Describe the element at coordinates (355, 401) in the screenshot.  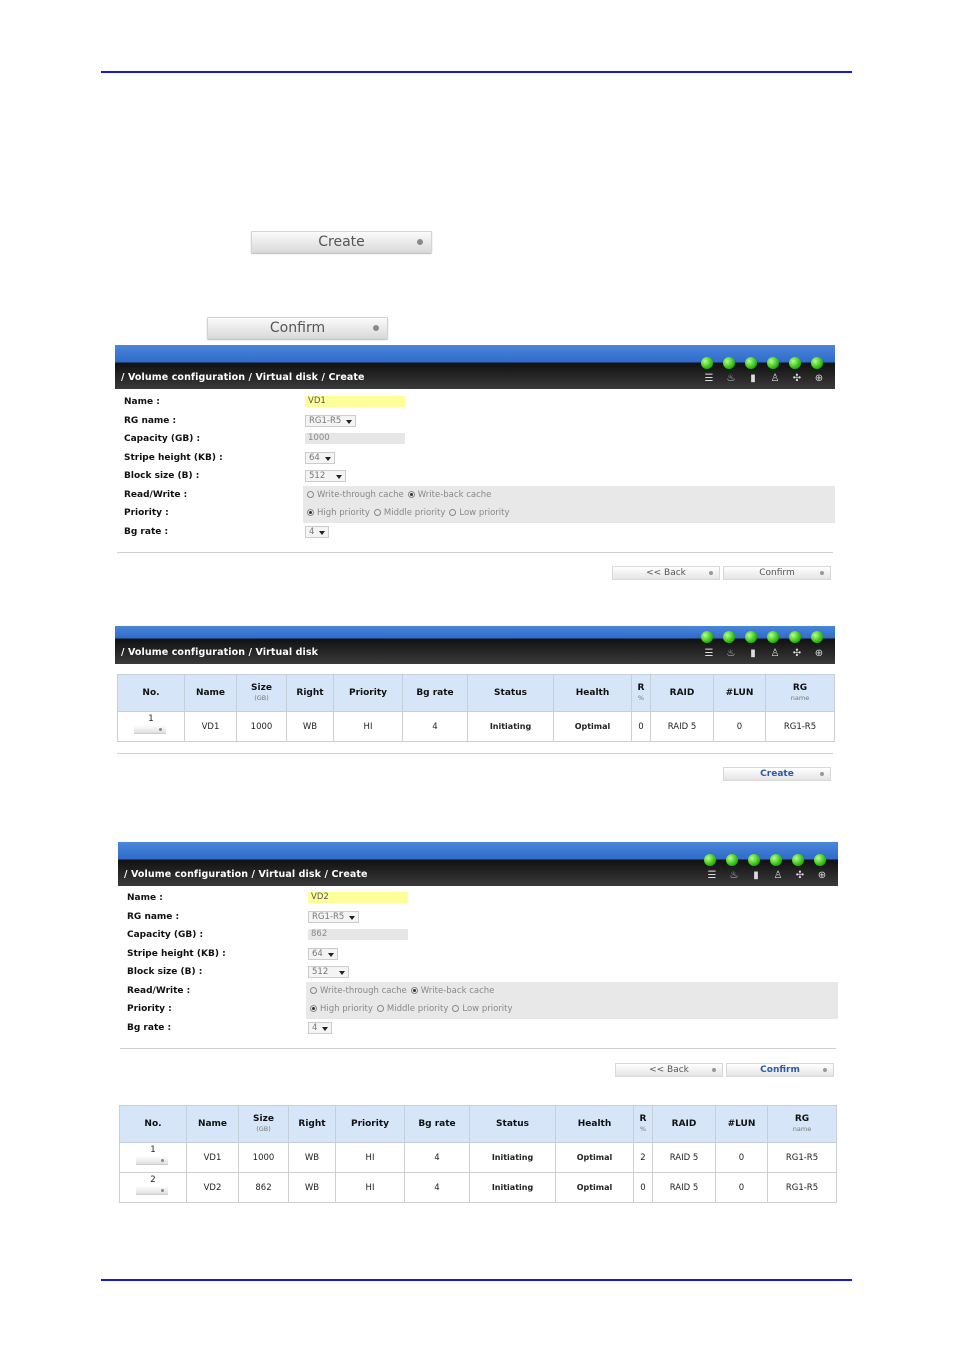
I see `name-input: VD1` at that location.